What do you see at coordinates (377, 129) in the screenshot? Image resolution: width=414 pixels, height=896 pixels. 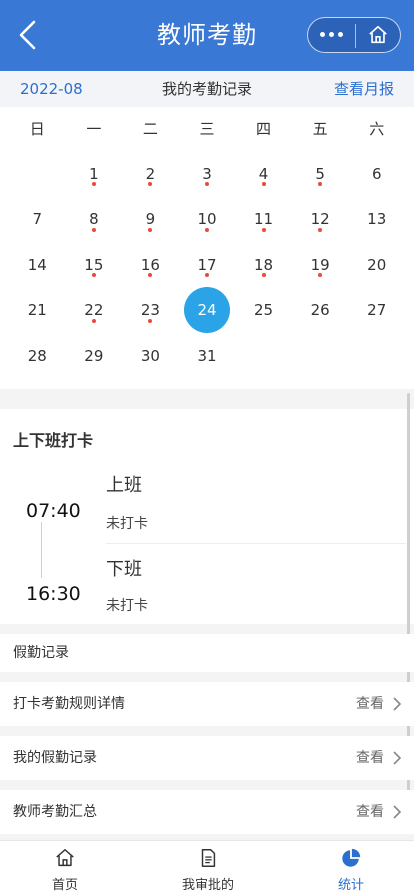 I see `weekday-label: 六` at bounding box center [377, 129].